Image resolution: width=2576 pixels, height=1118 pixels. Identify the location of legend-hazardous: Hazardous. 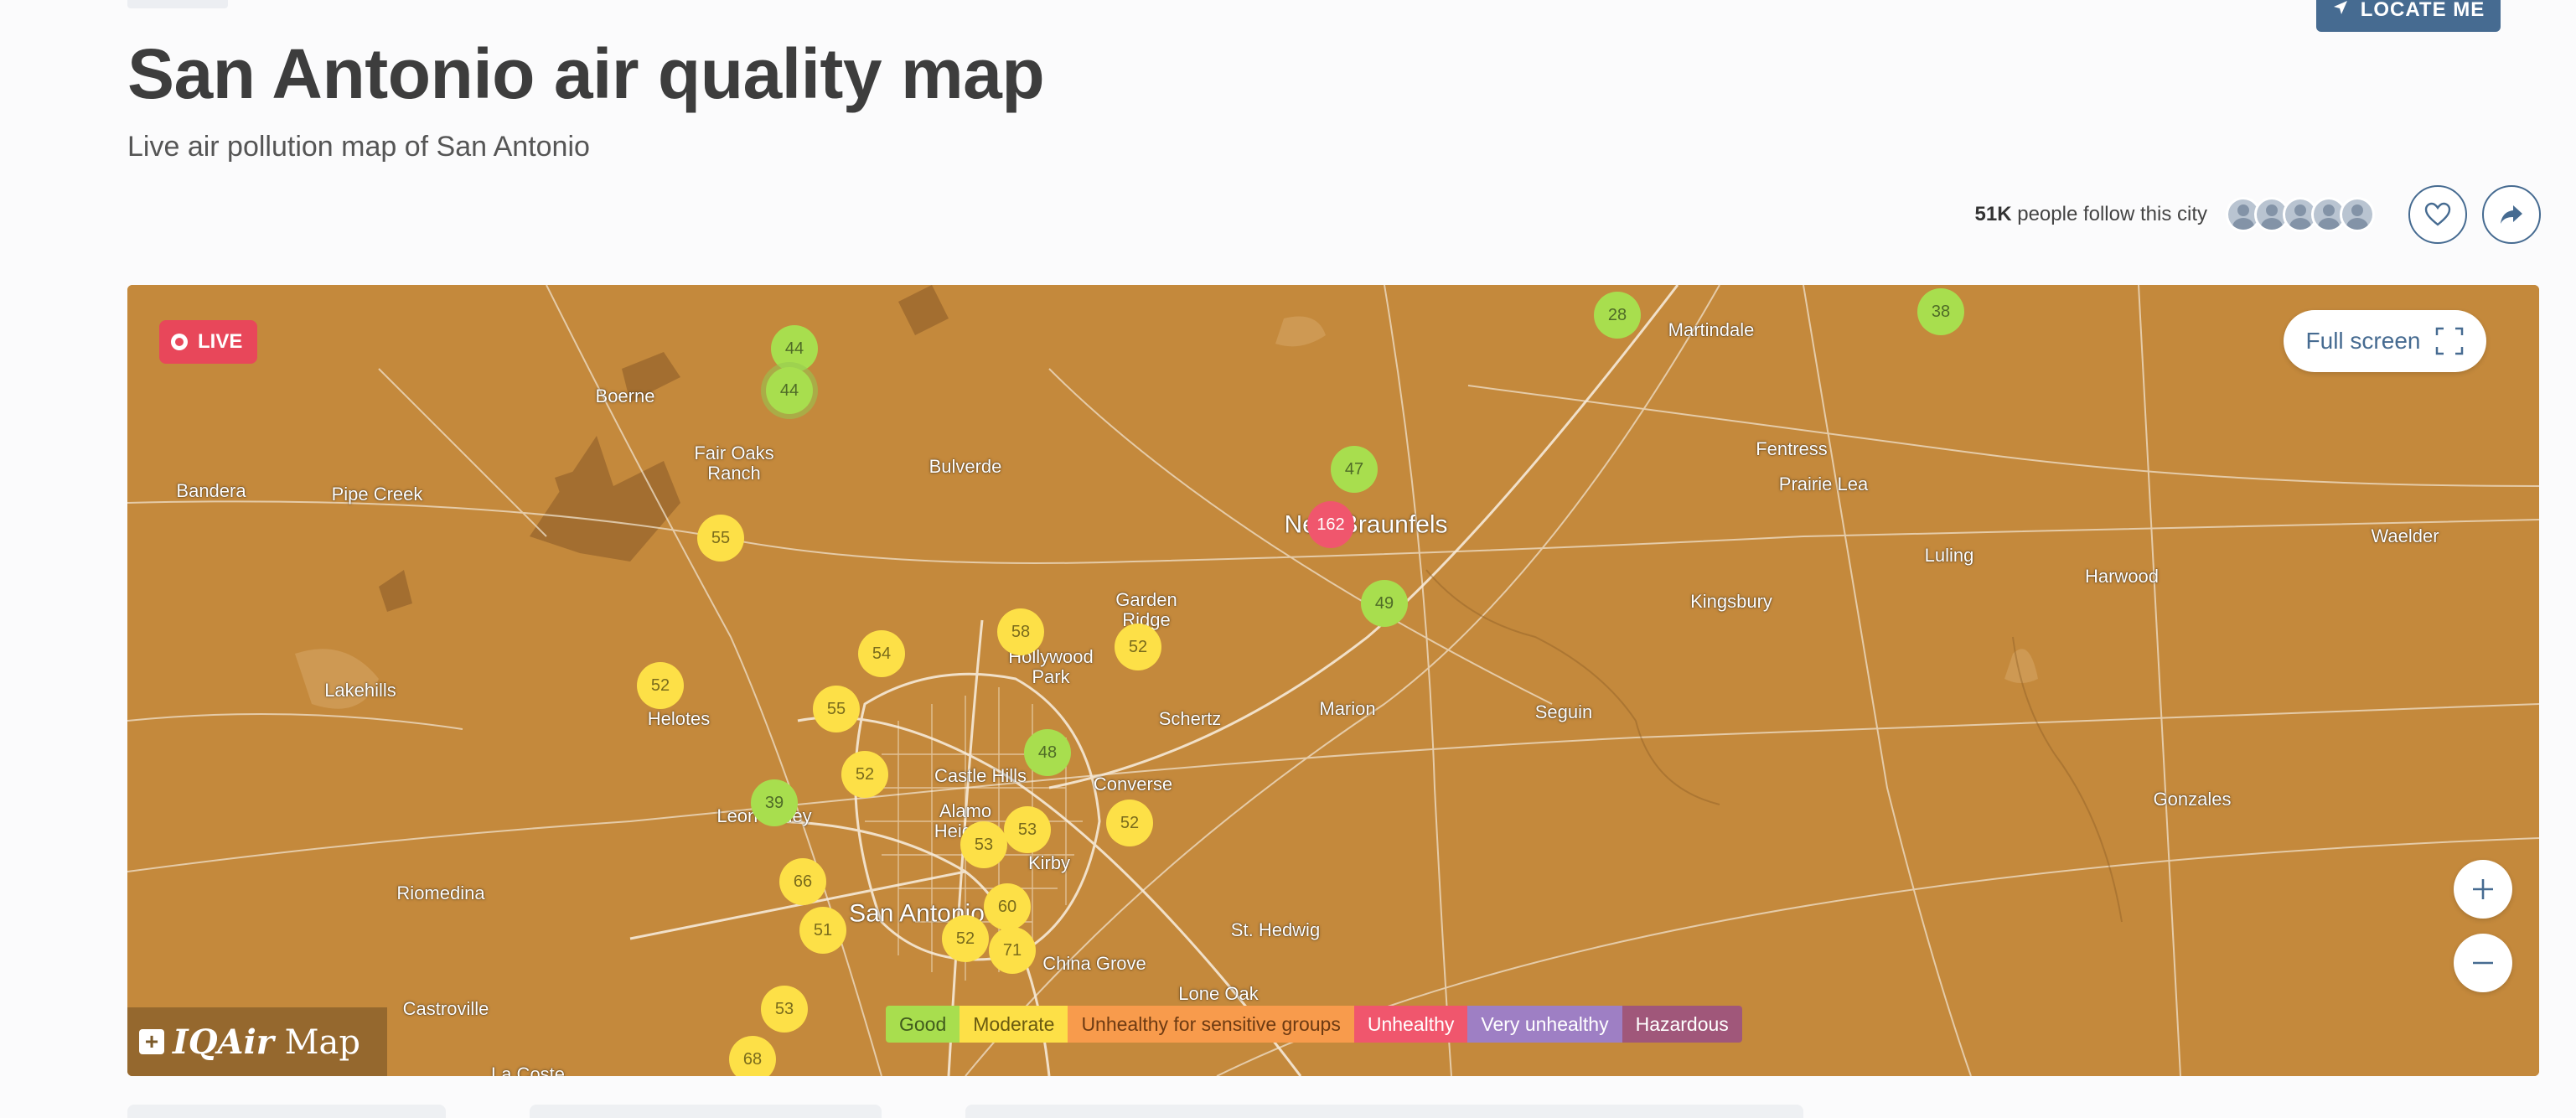
(1682, 1024).